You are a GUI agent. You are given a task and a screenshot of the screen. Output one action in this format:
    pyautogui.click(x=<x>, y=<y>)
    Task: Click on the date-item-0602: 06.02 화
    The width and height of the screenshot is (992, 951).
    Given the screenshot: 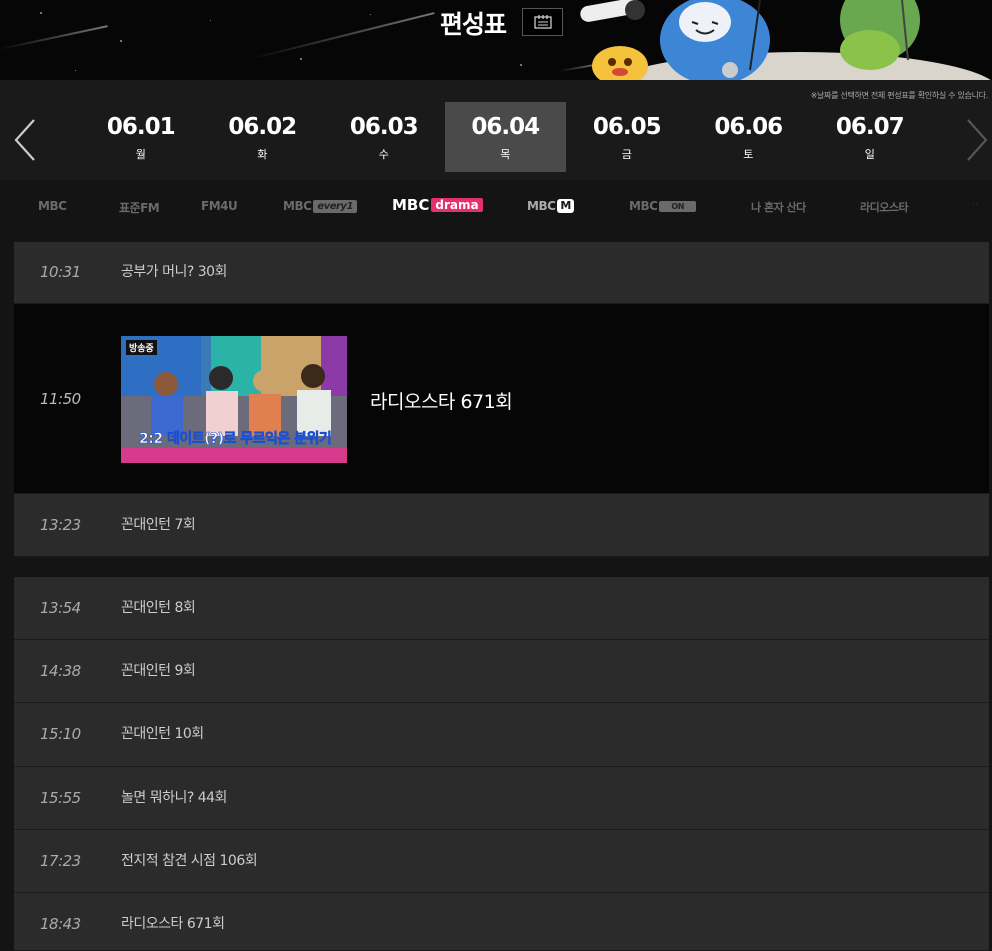 What is the action you would take?
    pyautogui.click(x=263, y=137)
    